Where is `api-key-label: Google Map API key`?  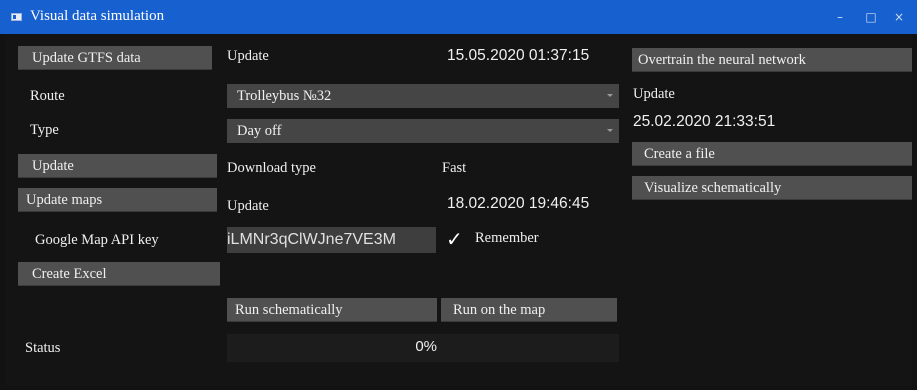
api-key-label: Google Map API key is located at coordinates (97, 240).